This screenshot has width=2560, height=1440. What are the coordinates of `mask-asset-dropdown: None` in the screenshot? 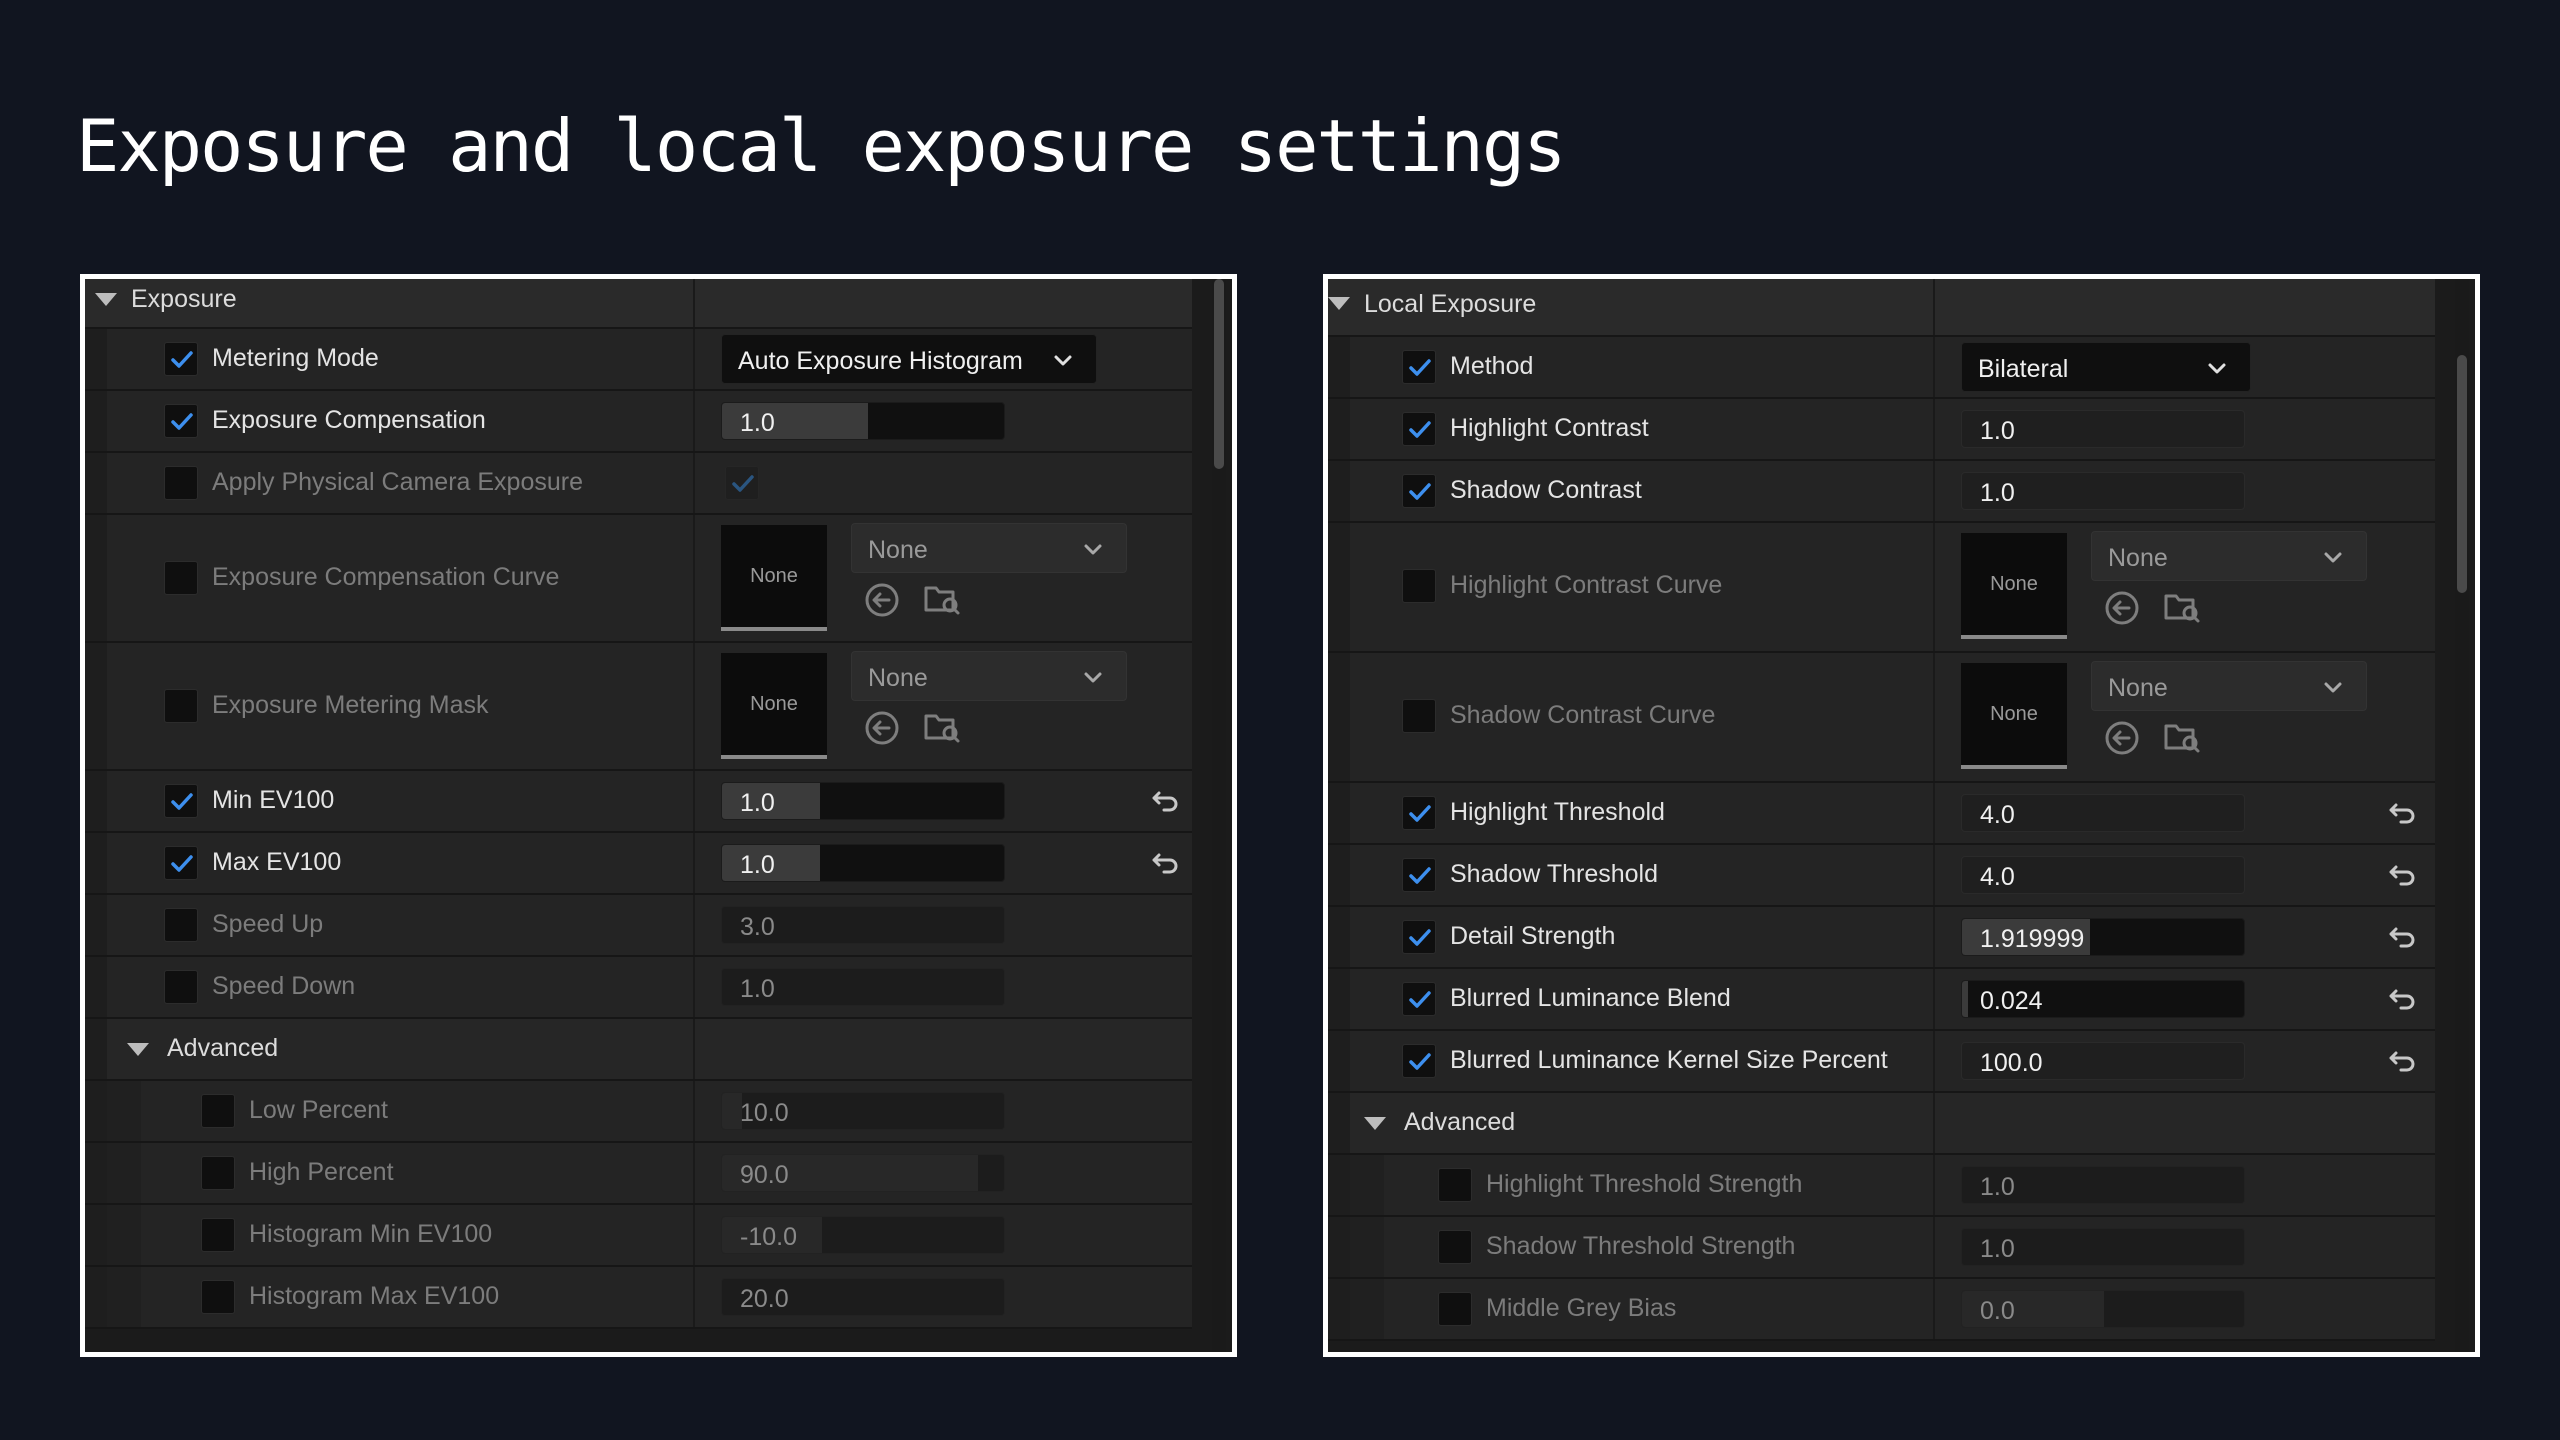 It's located at (989, 676).